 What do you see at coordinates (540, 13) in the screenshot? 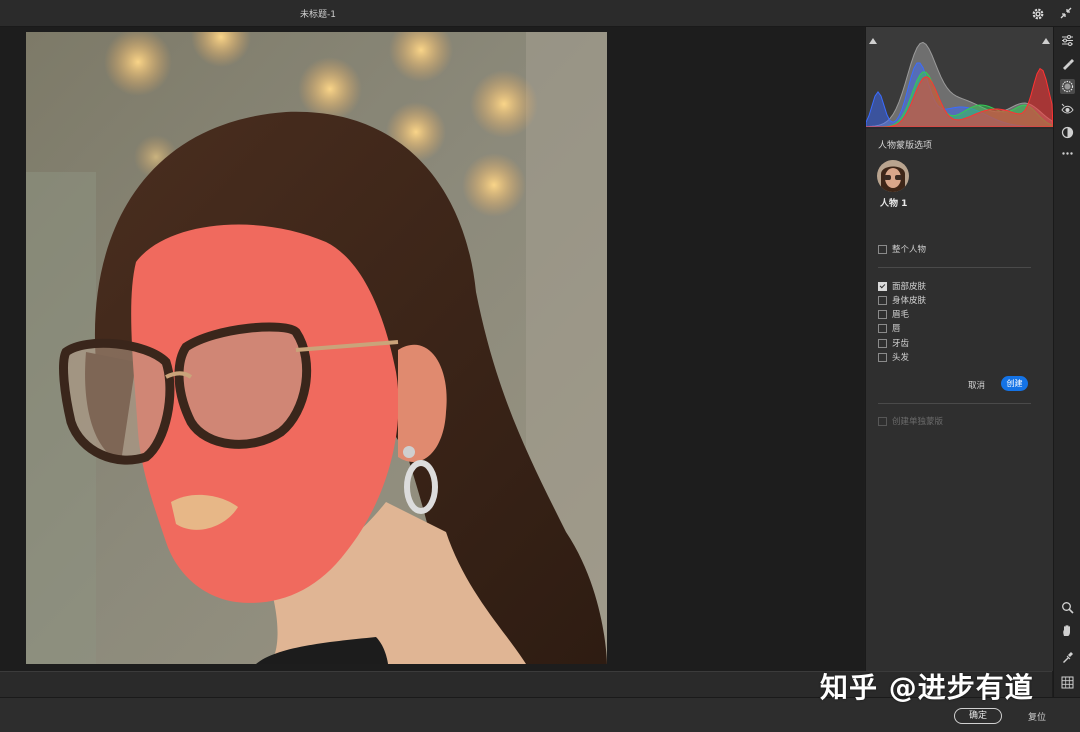
I see `title-bar: 未标题-1` at bounding box center [540, 13].